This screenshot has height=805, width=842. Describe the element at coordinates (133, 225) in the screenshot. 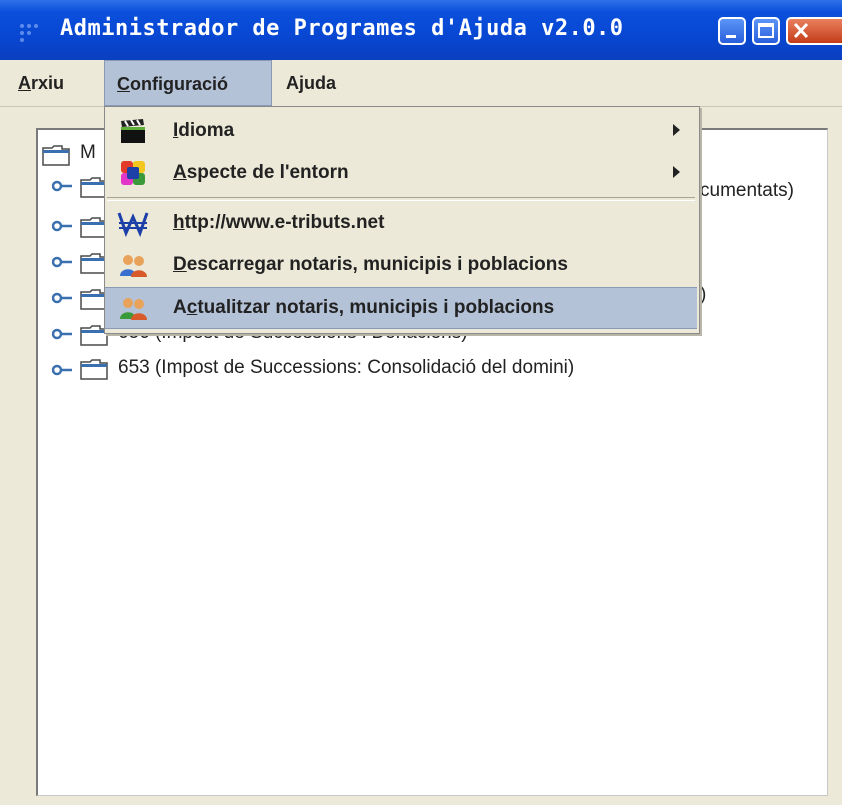

I see `w-logo-icon` at that location.